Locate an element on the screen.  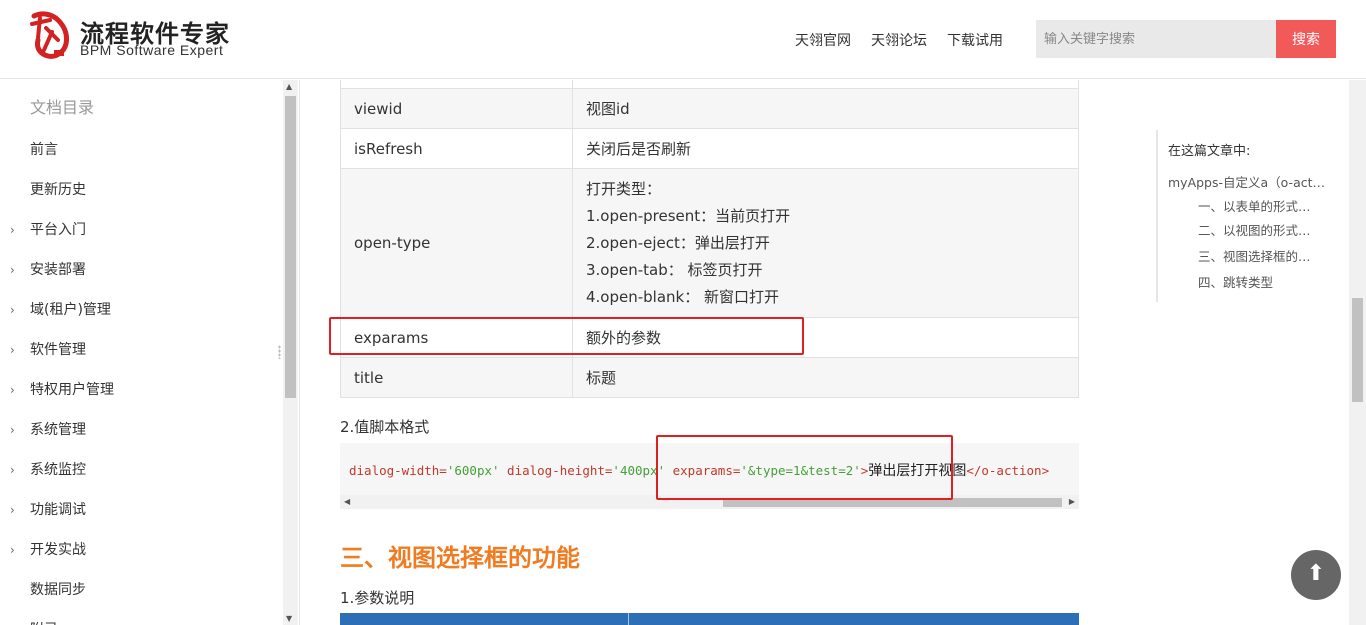
sidebar-item: › 安装部署 is located at coordinates (141, 270).